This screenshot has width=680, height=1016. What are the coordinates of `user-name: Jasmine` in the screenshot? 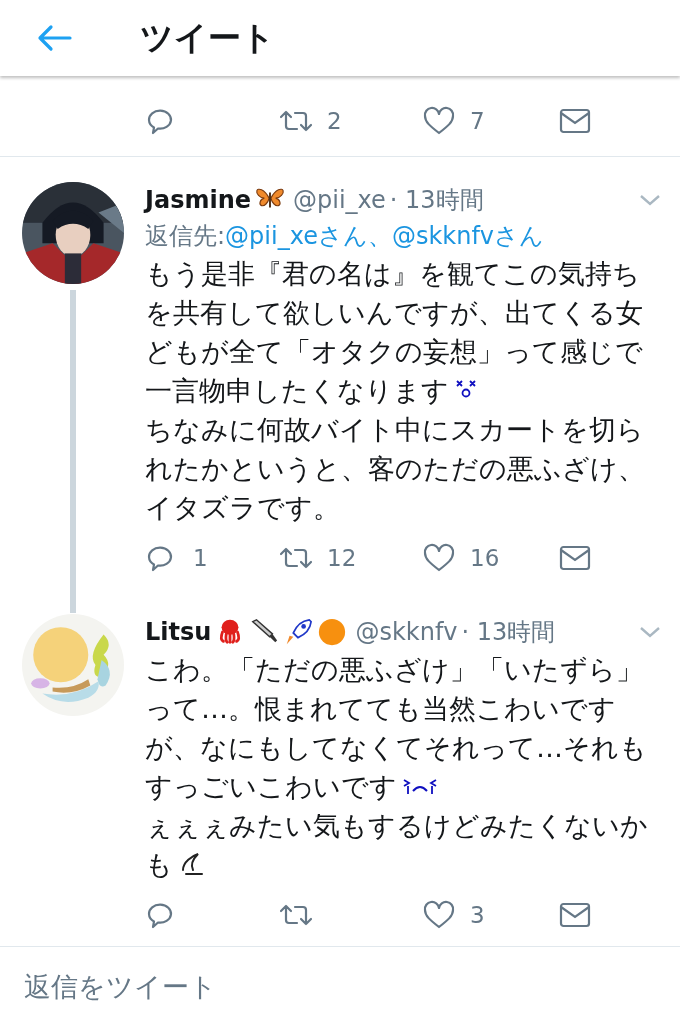 It's located at (198, 200).